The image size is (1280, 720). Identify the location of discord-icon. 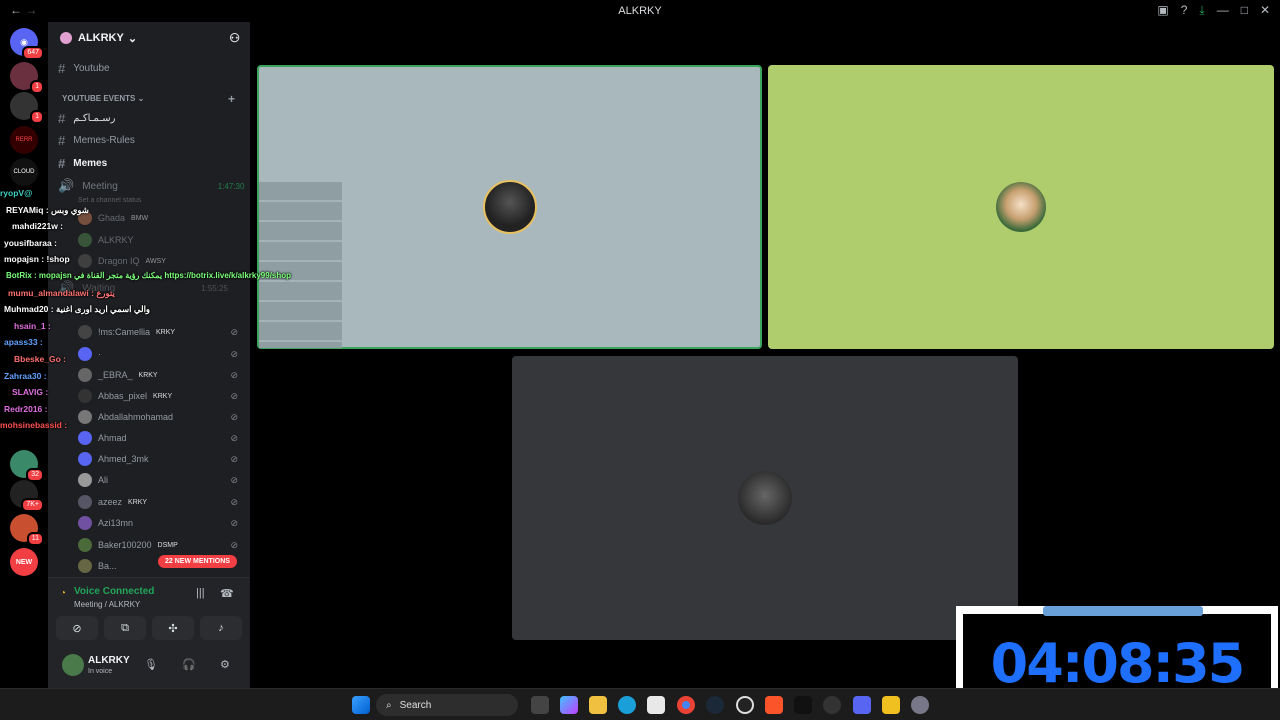
(862, 705).